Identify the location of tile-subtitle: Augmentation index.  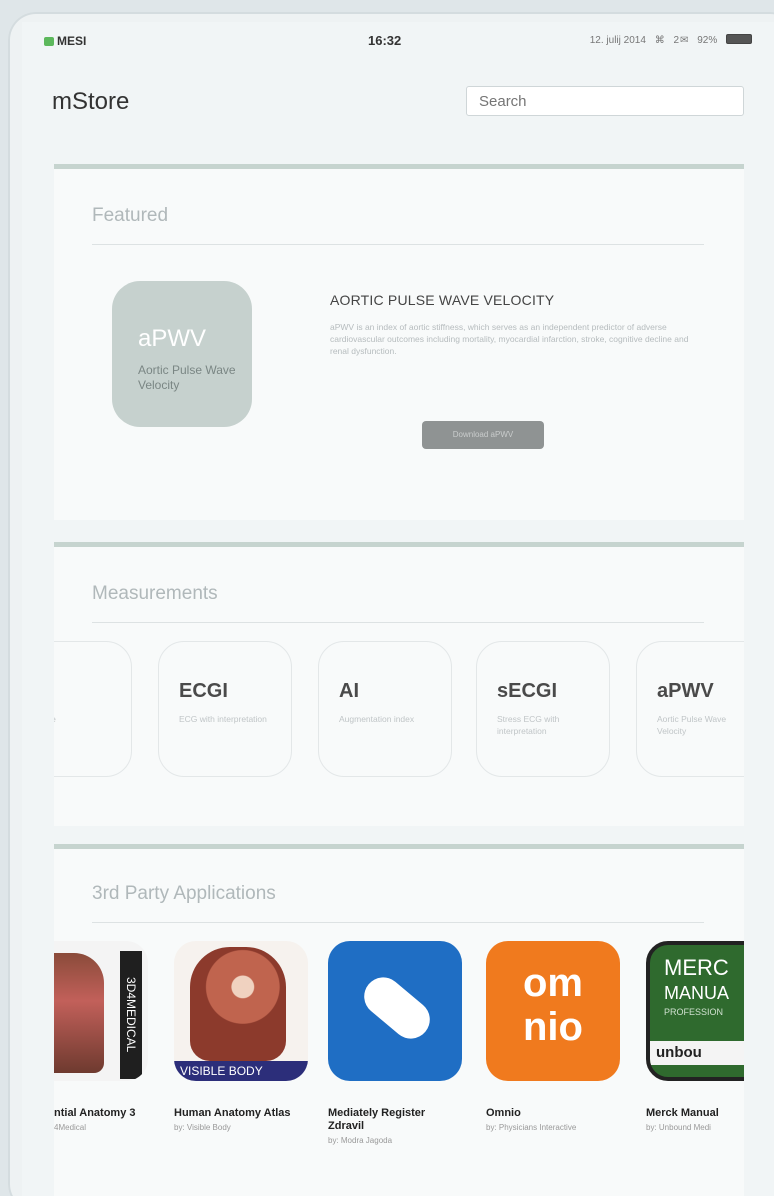
(377, 719).